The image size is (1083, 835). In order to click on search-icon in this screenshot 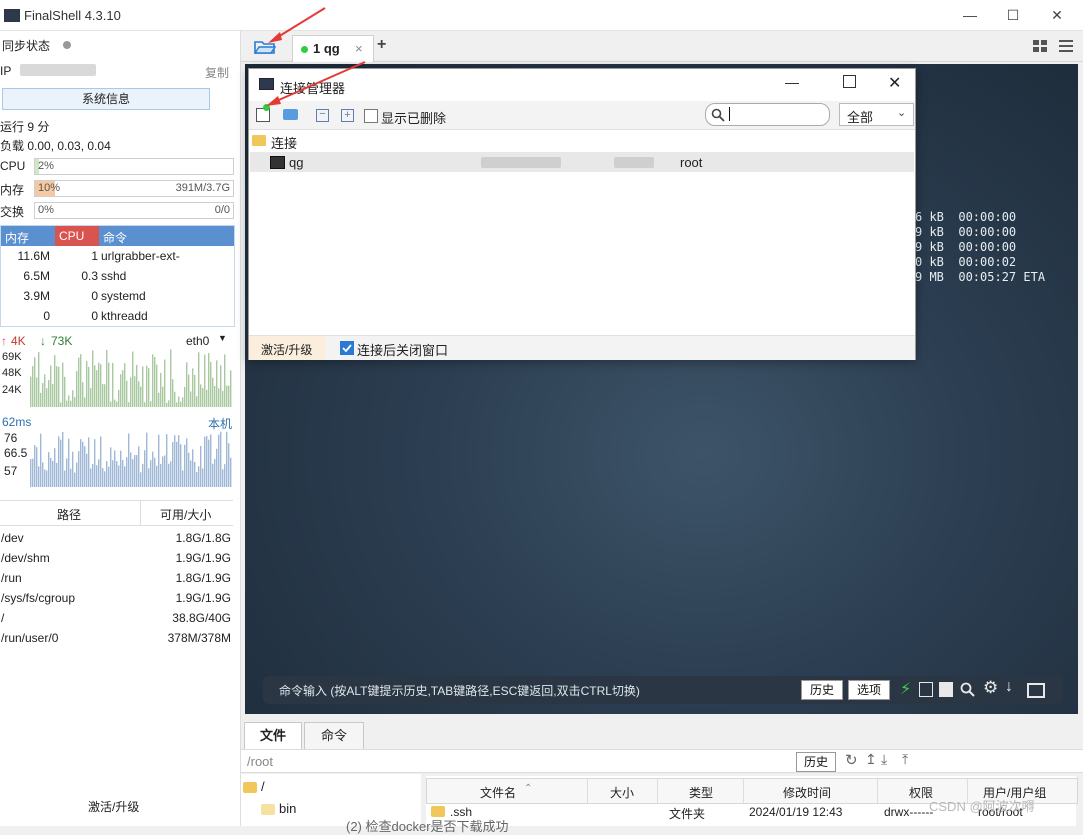, I will do `click(967, 689)`.